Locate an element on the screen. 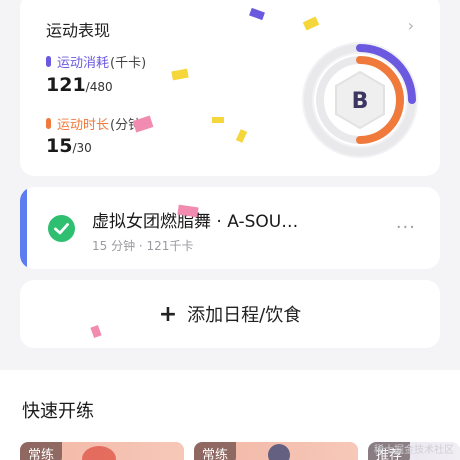 The image size is (460, 460). performance-ring-chart: B is located at coordinates (360, 100).